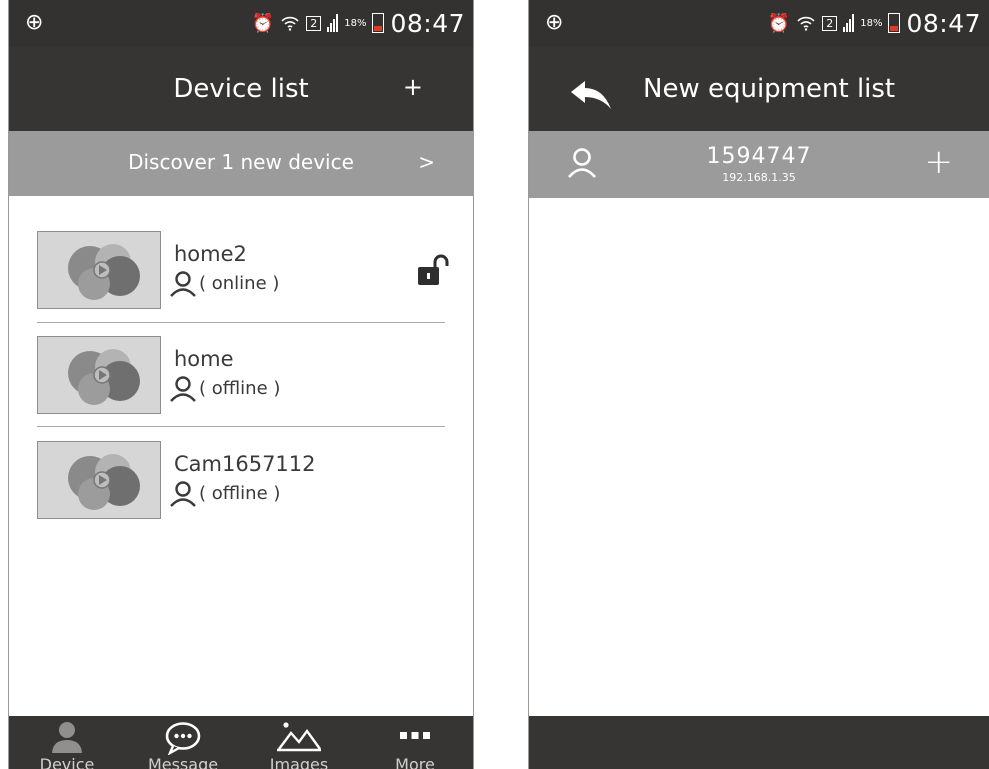 The image size is (989, 769). I want to click on discover-text: Discover 1 new device, so click(241, 162).